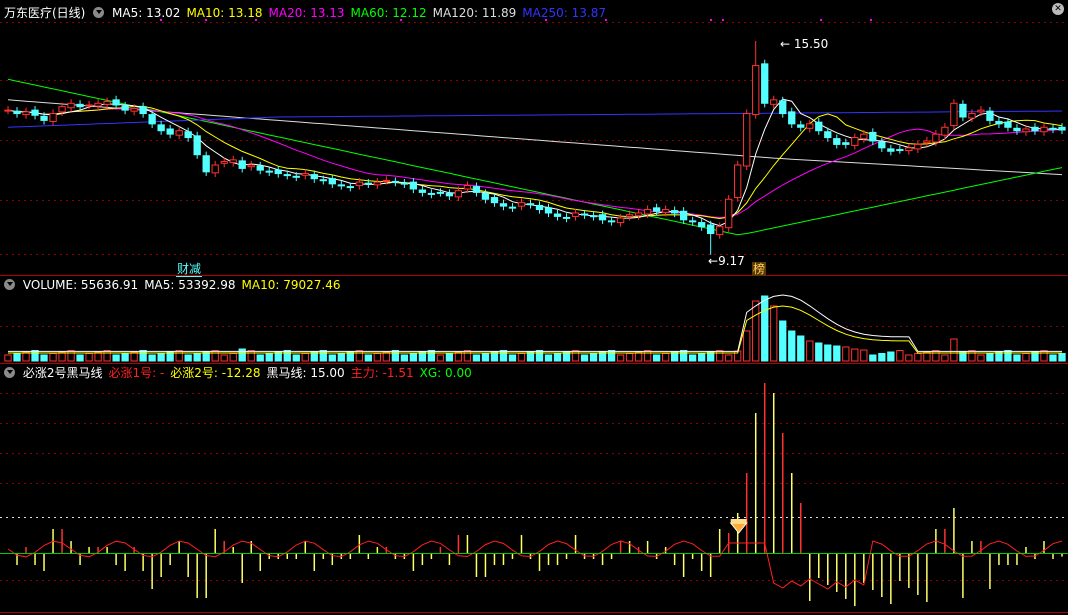  Describe the element at coordinates (80, 285) in the screenshot. I see `volume-legend-item: VOLUME: 55636.91` at that location.